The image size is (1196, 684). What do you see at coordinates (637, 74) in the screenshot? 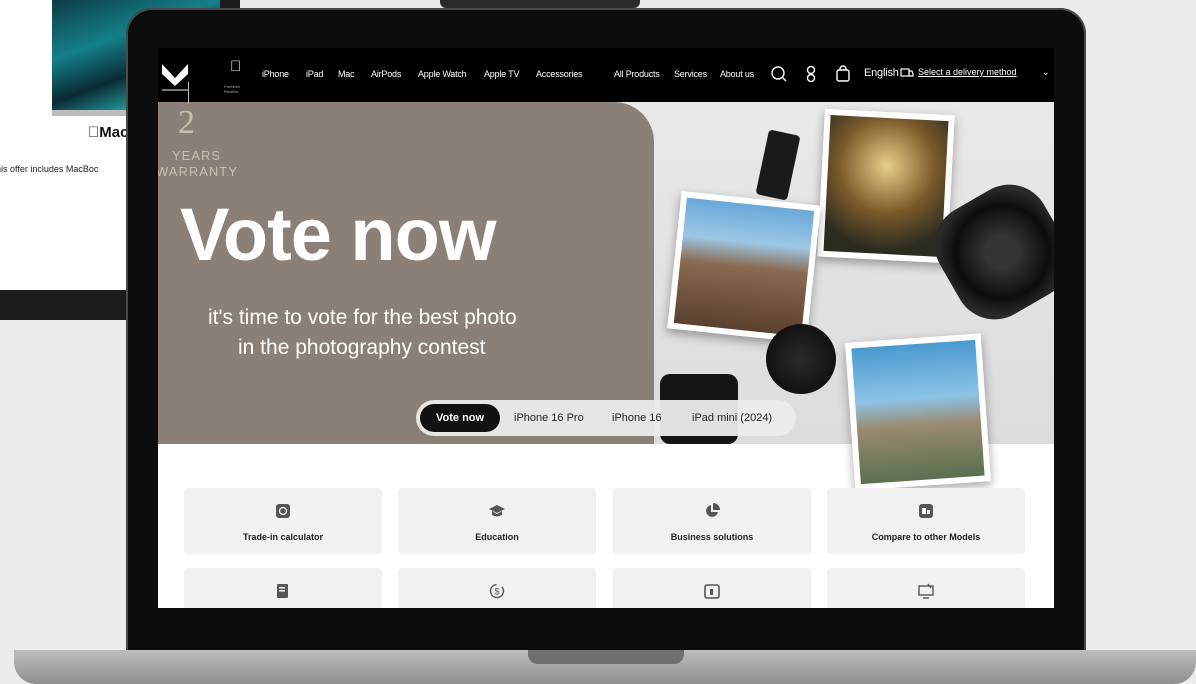
I see `nav-link-all-products: All Products` at bounding box center [637, 74].